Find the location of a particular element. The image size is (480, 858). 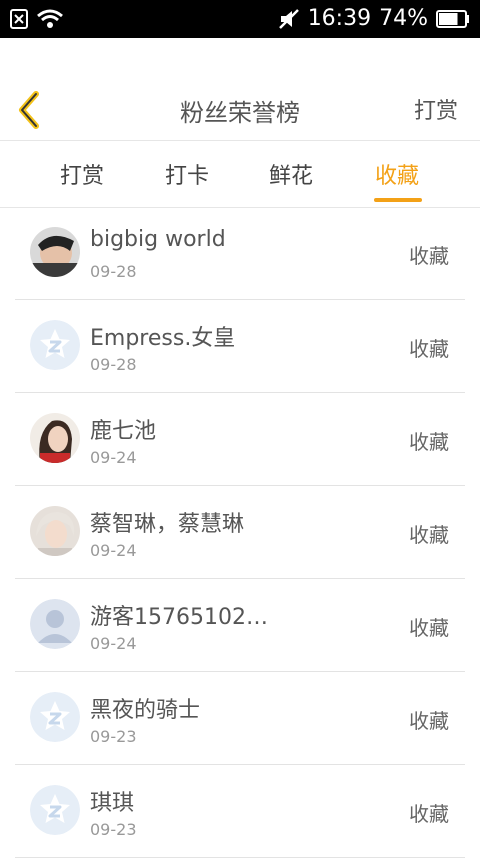

fan-name: 蔡智琳，蔡慧琳 is located at coordinates (167, 524).